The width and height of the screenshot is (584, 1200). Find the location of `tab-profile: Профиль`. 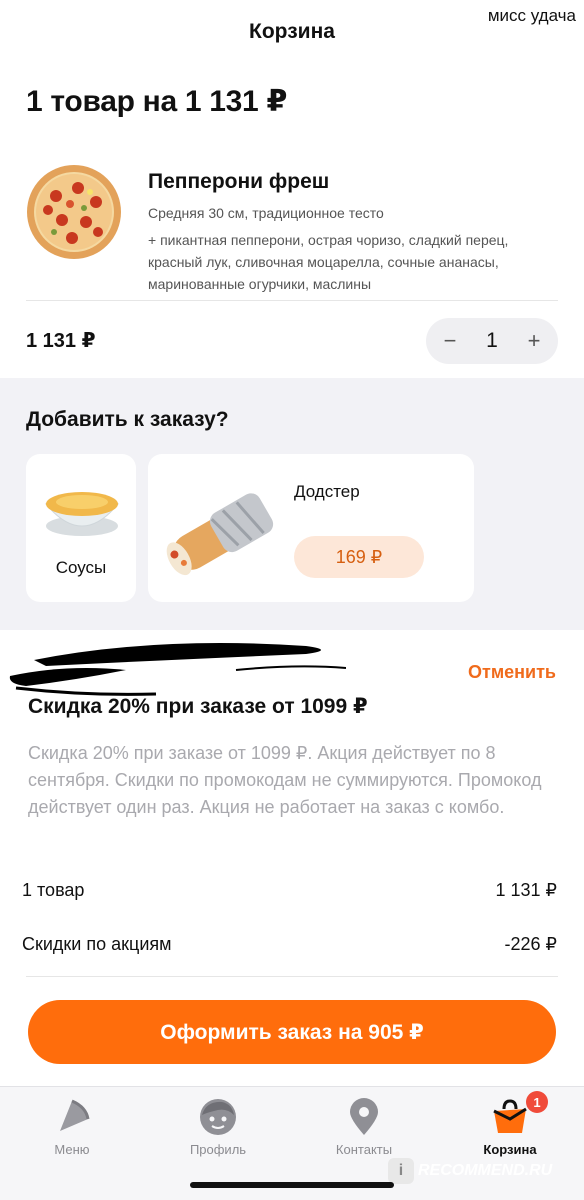

tab-profile: Профиль is located at coordinates (218, 1125).